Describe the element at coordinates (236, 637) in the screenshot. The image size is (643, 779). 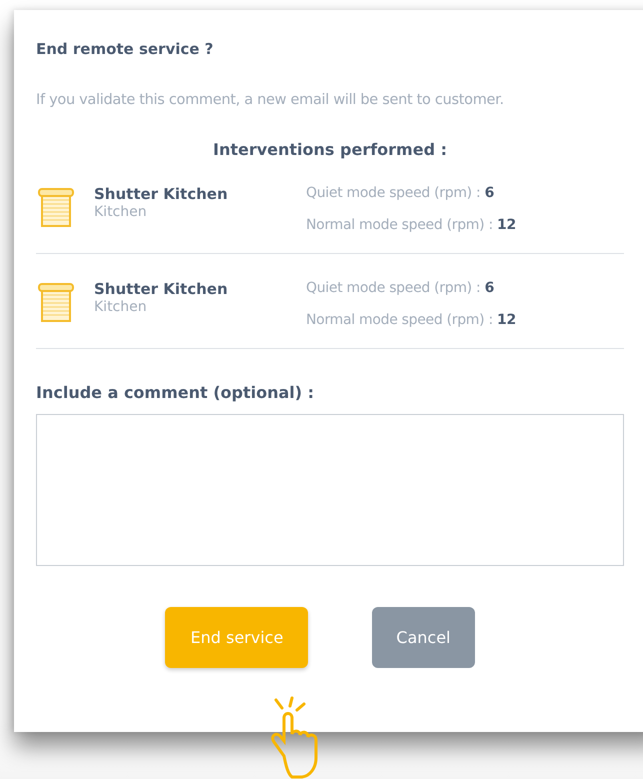
I see `end-service-button: End service` at that location.